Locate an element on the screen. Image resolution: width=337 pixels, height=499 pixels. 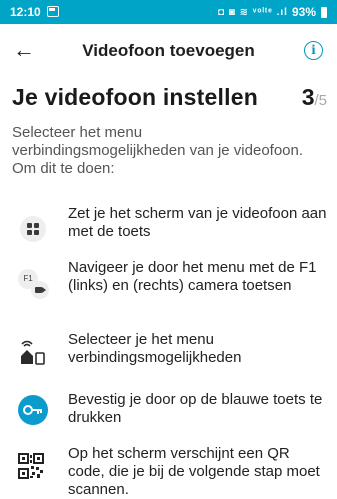
info-icon: i is located at coordinates (313, 50).